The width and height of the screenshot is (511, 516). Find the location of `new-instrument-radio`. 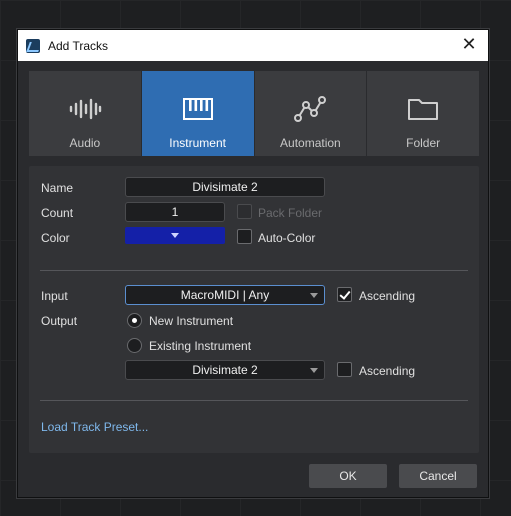

new-instrument-radio is located at coordinates (134, 320).